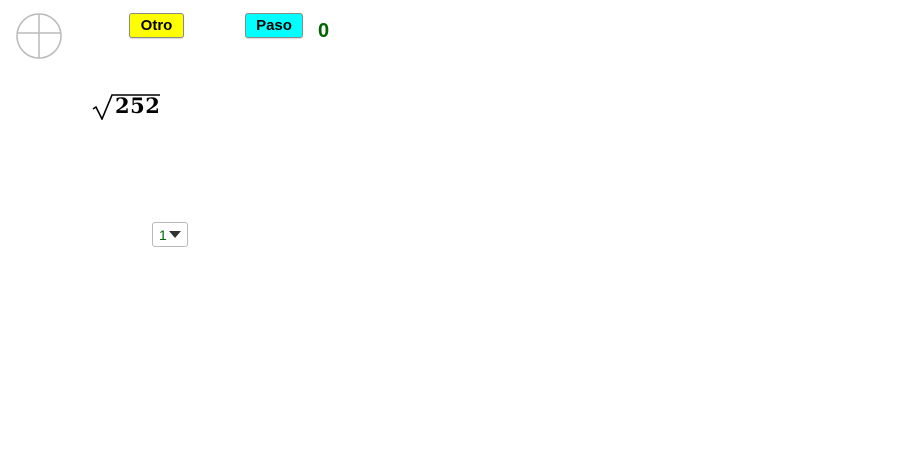 This screenshot has height=460, width=920. I want to click on step-selector-dropdown: 1, so click(170, 234).